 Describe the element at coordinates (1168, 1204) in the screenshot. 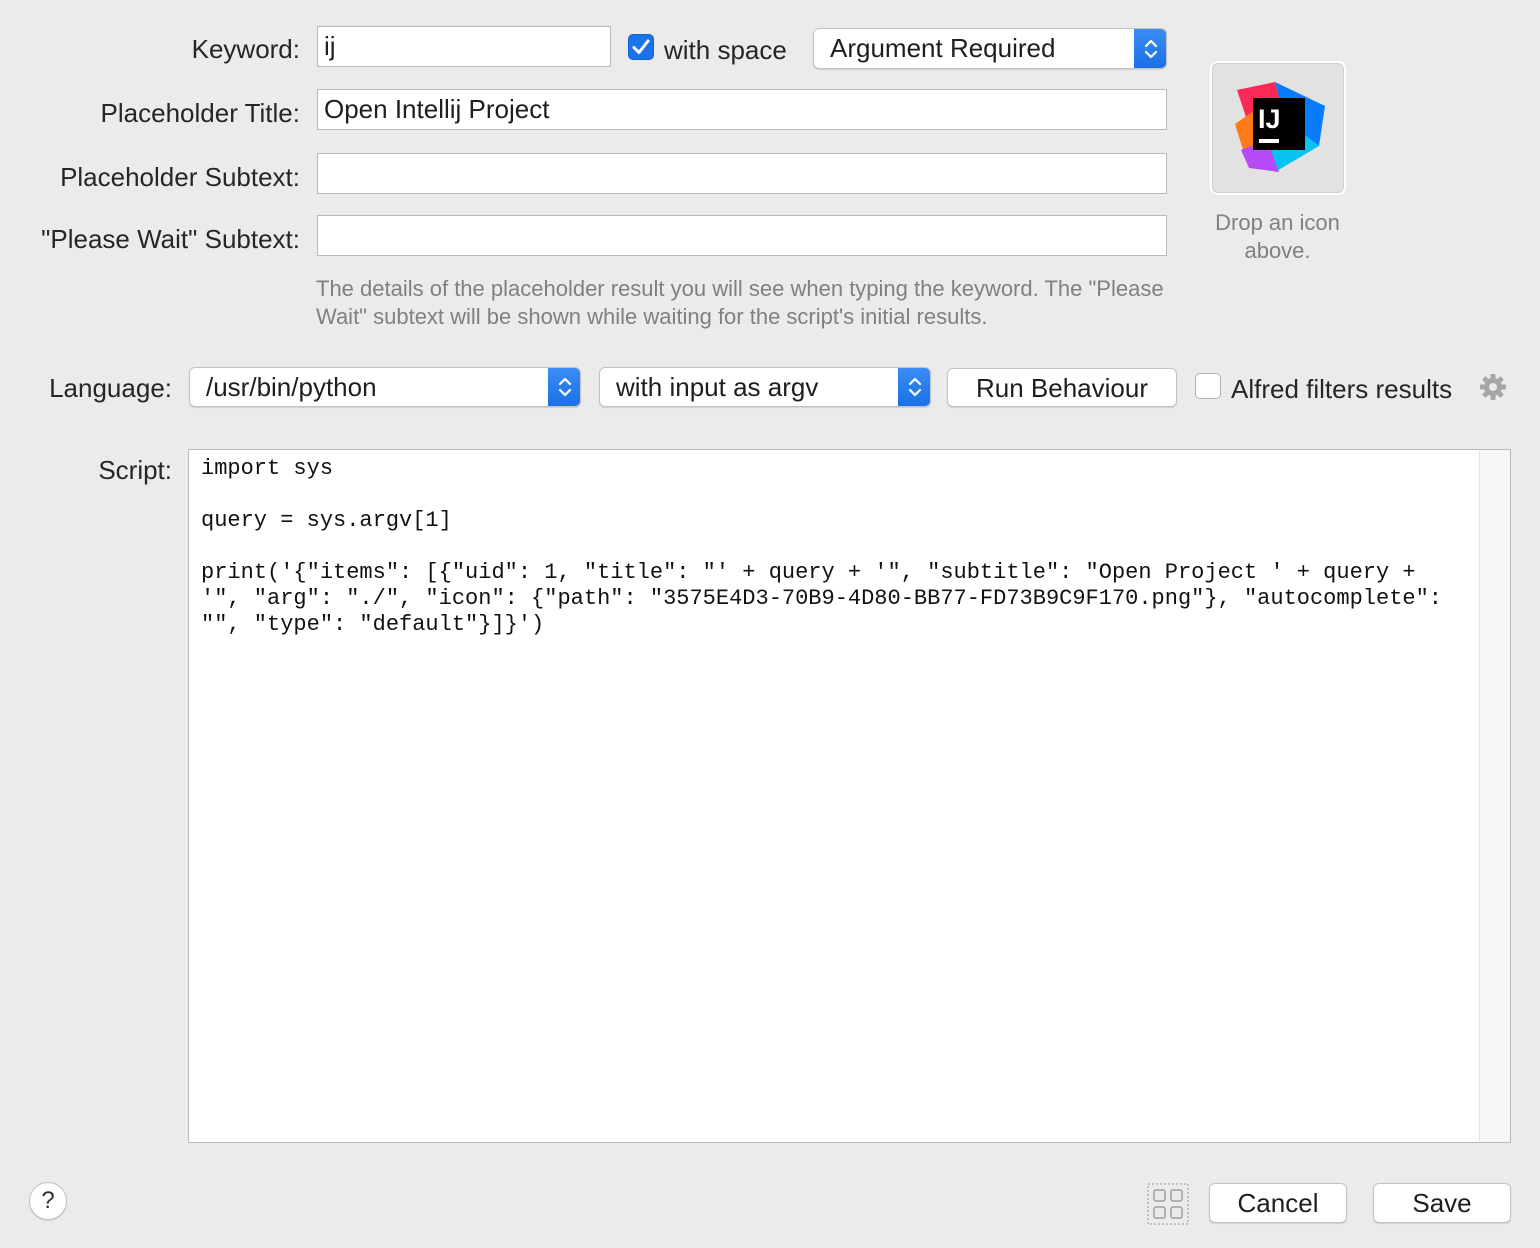

I see `grid-layout-icon` at that location.